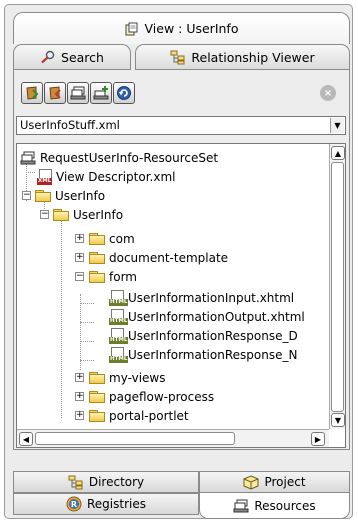 This screenshot has height=525, width=358. I want to click on view-title: View : UserInfo, so click(191, 28).